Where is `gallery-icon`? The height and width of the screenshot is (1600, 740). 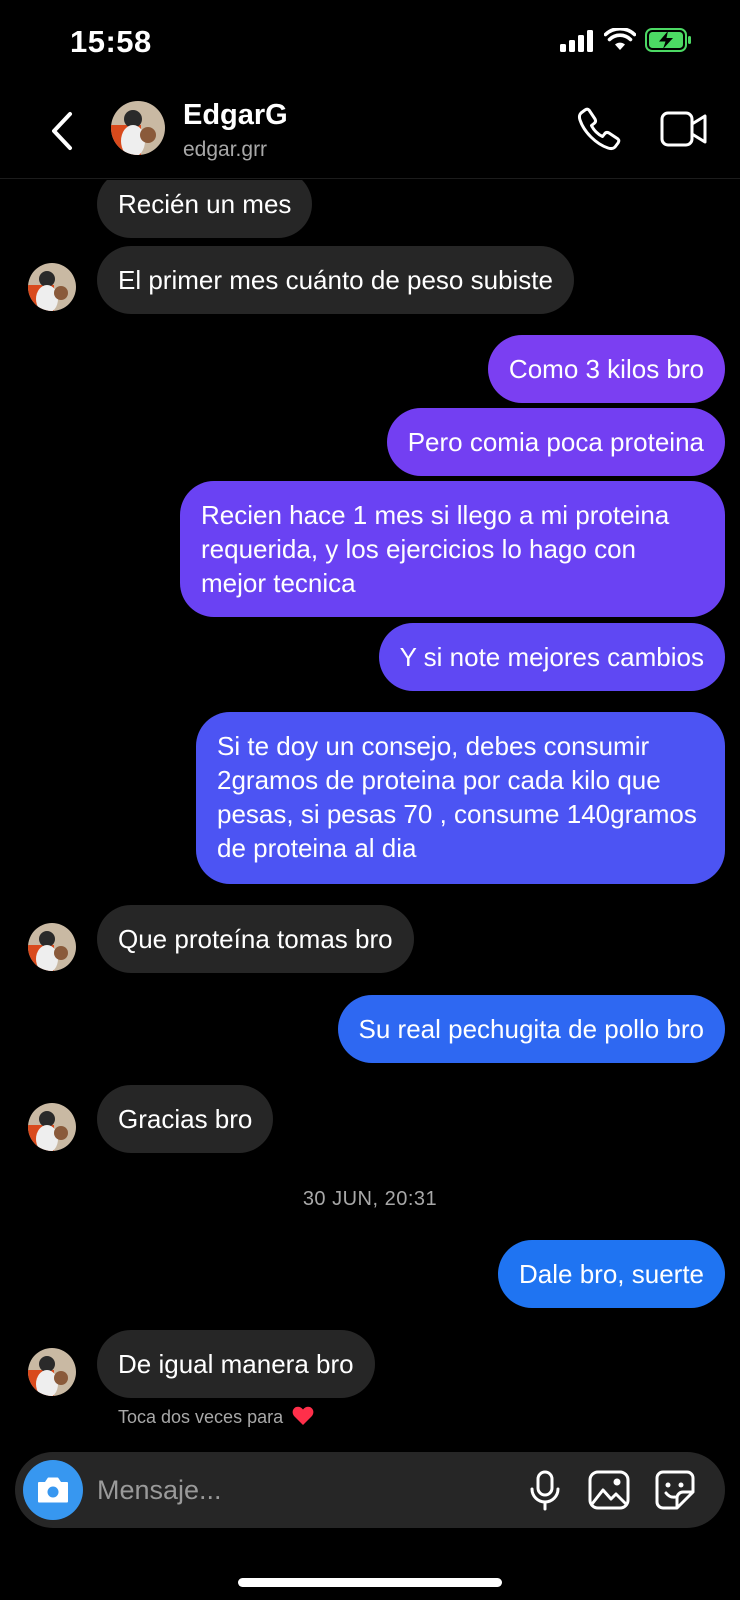 gallery-icon is located at coordinates (609, 1490).